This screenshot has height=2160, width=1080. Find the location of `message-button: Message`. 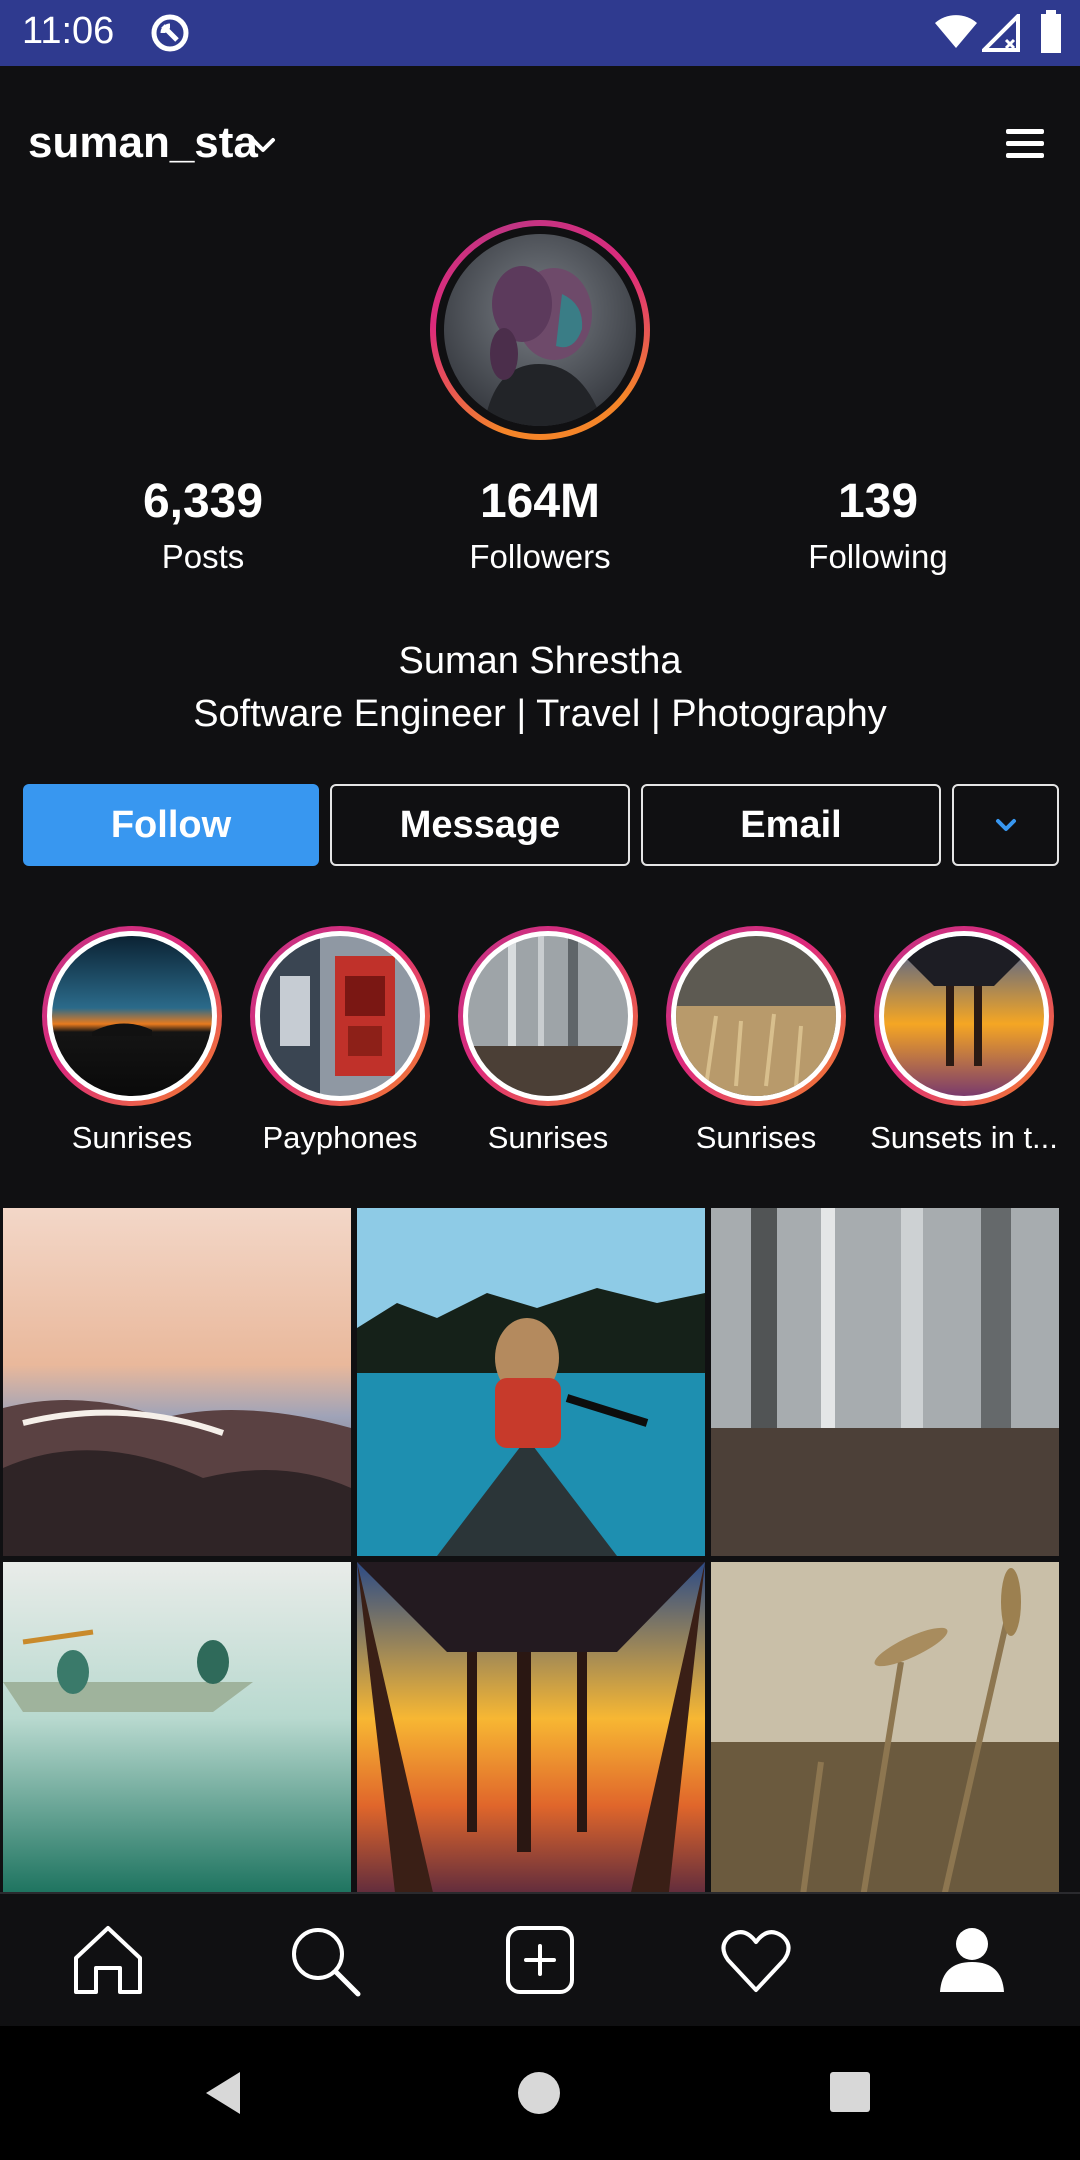

message-button: Message is located at coordinates (480, 825).